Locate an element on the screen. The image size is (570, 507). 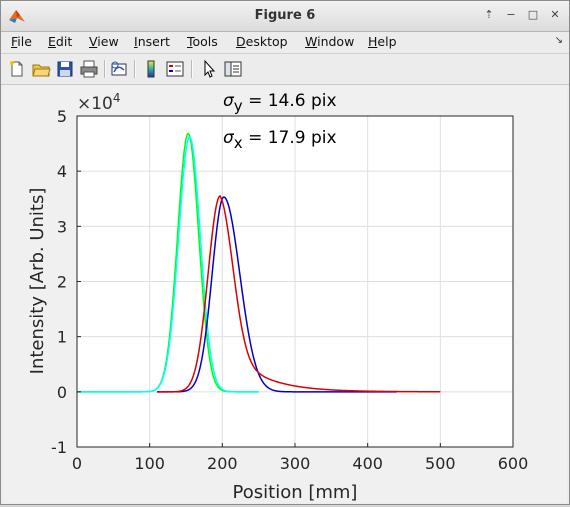
dock-arrow-icon: ↘ is located at coordinates (559, 40).